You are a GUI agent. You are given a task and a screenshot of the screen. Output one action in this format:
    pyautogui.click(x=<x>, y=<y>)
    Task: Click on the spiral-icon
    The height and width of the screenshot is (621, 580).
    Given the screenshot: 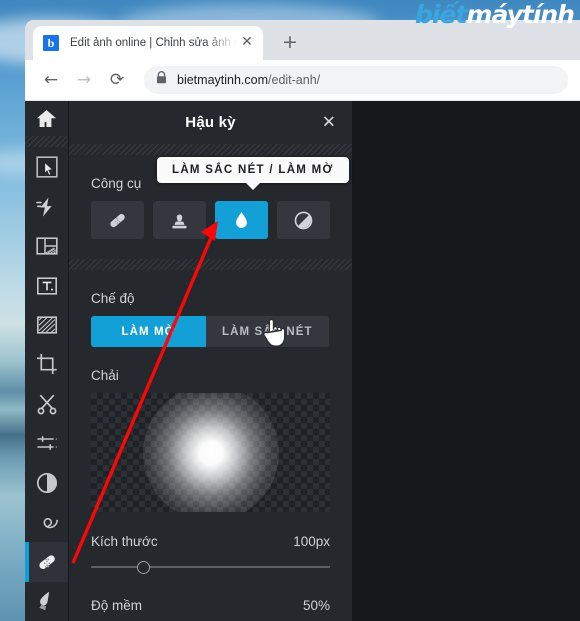 What is the action you would take?
    pyautogui.click(x=50, y=523)
    